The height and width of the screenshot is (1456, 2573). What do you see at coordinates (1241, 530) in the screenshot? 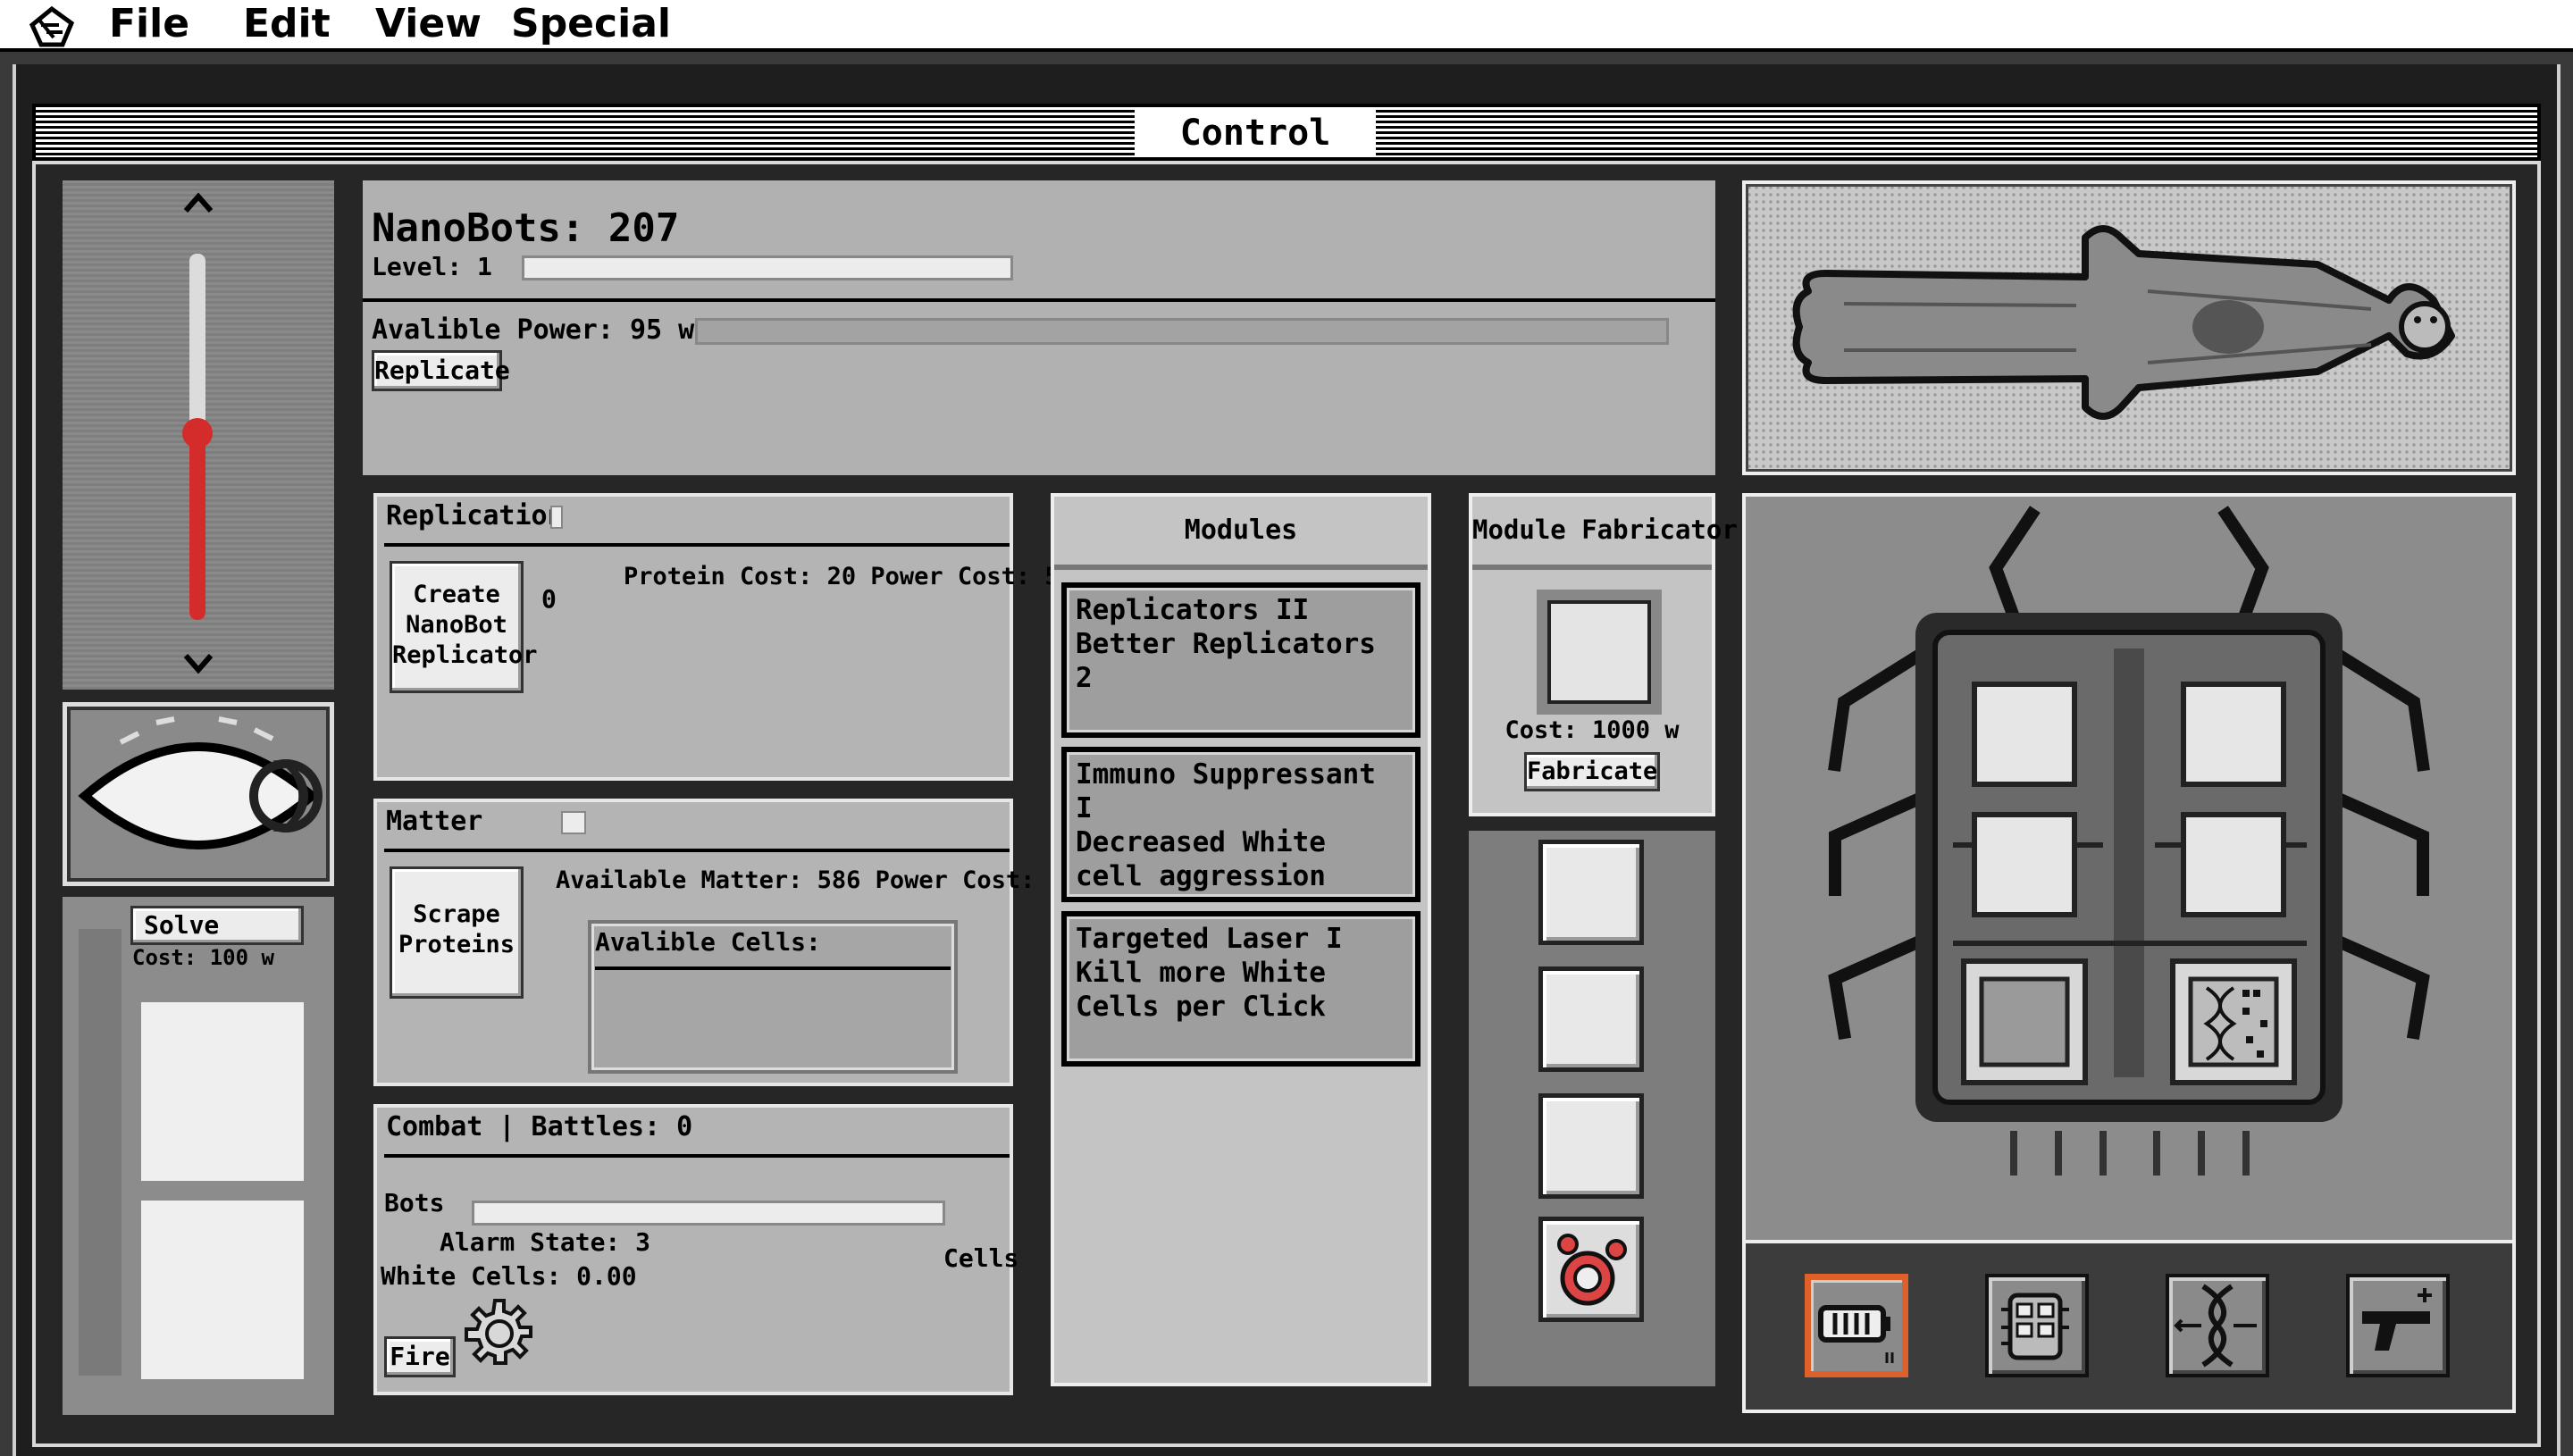
I see `modules-title: Modules` at bounding box center [1241, 530].